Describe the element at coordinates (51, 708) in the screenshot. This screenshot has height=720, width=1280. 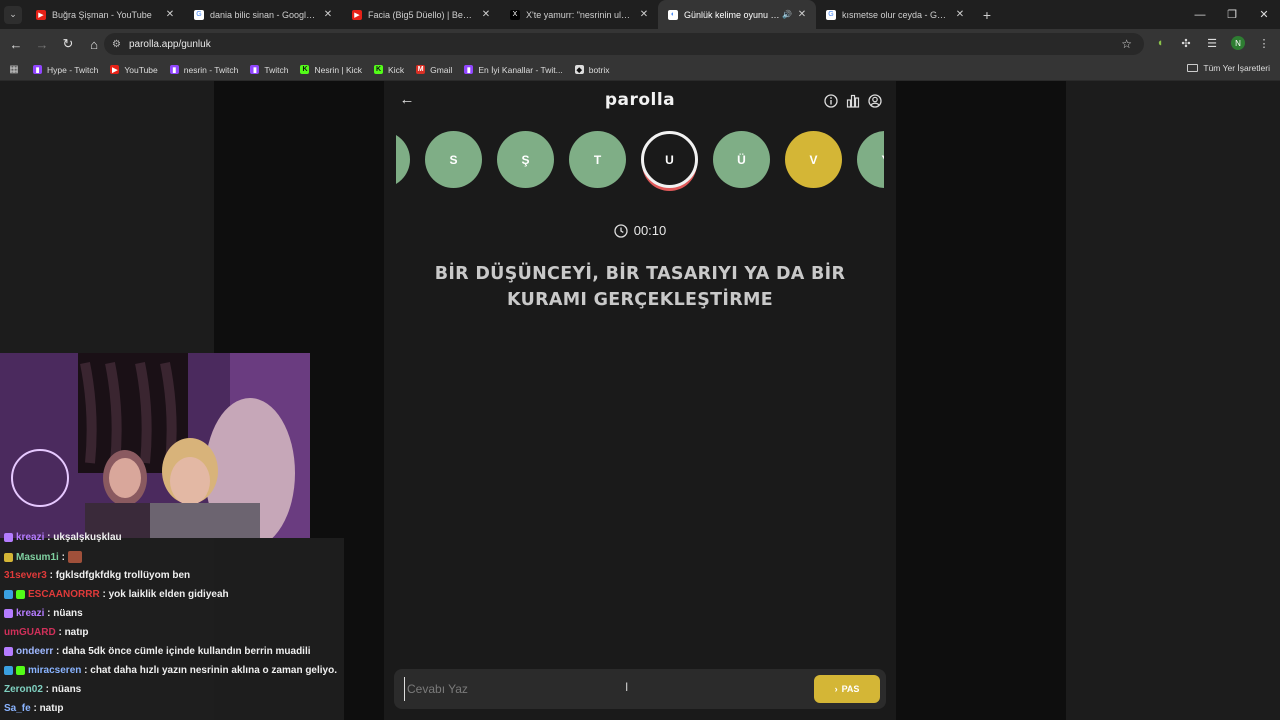
I see `chat-text: natıp` at that location.